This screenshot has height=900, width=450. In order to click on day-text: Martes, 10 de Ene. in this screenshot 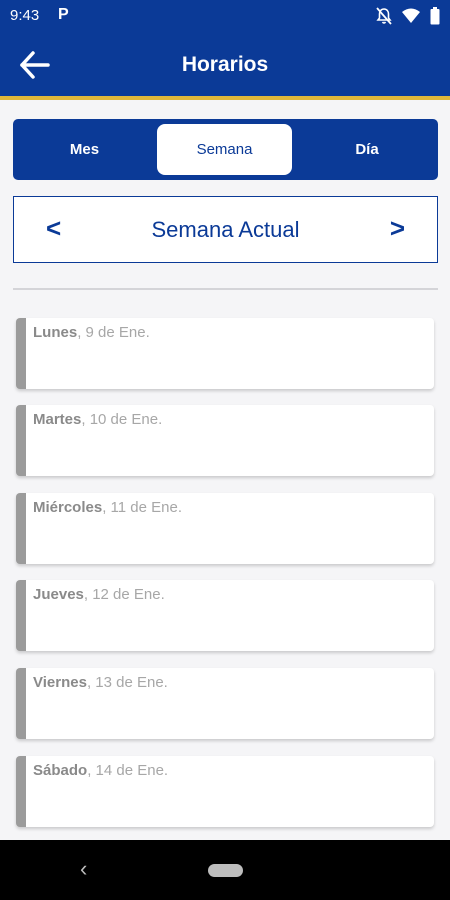, I will do `click(97, 419)`.